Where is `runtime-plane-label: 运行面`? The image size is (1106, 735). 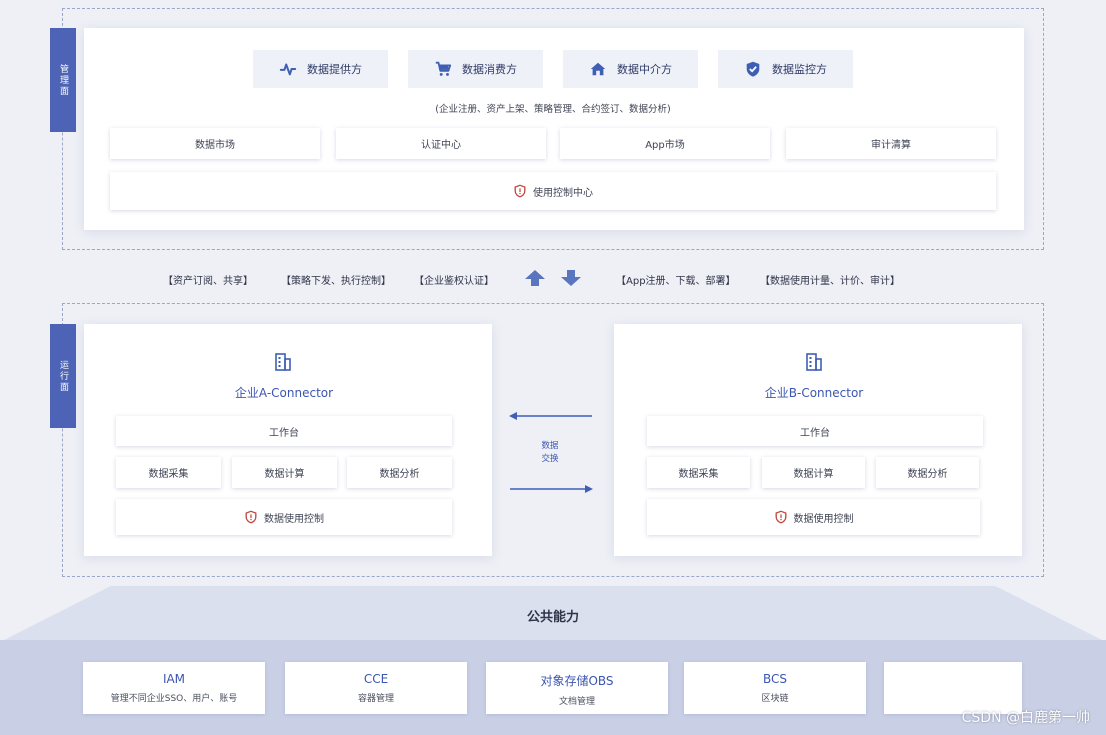
runtime-plane-label: 运行面 is located at coordinates (63, 376).